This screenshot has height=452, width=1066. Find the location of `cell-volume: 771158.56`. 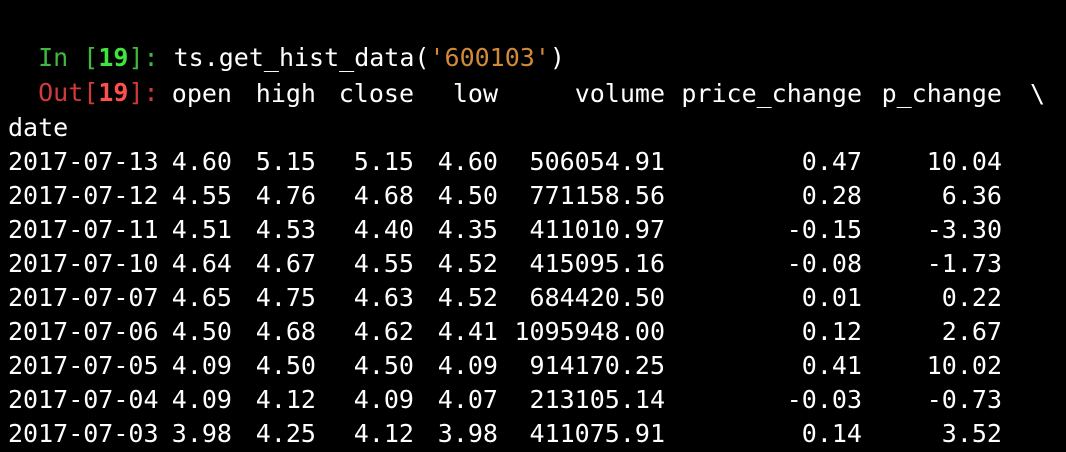

cell-volume: 771158.56 is located at coordinates (597, 195).